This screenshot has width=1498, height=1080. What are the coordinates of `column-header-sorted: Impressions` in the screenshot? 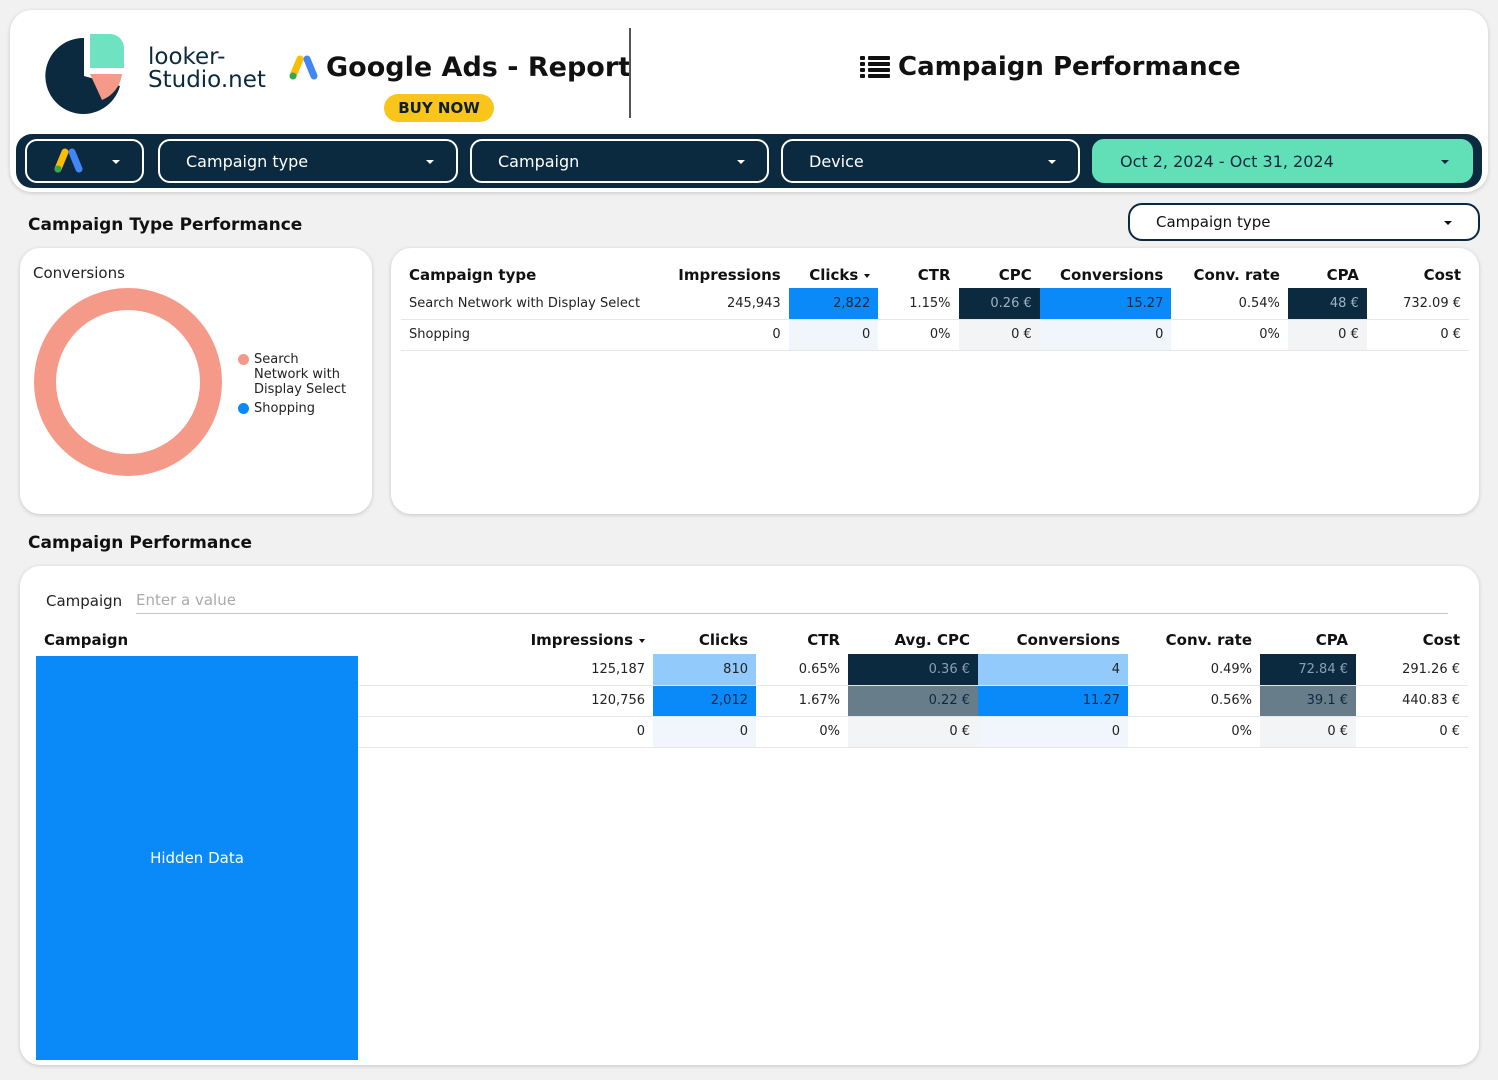 It's located at (505, 640).